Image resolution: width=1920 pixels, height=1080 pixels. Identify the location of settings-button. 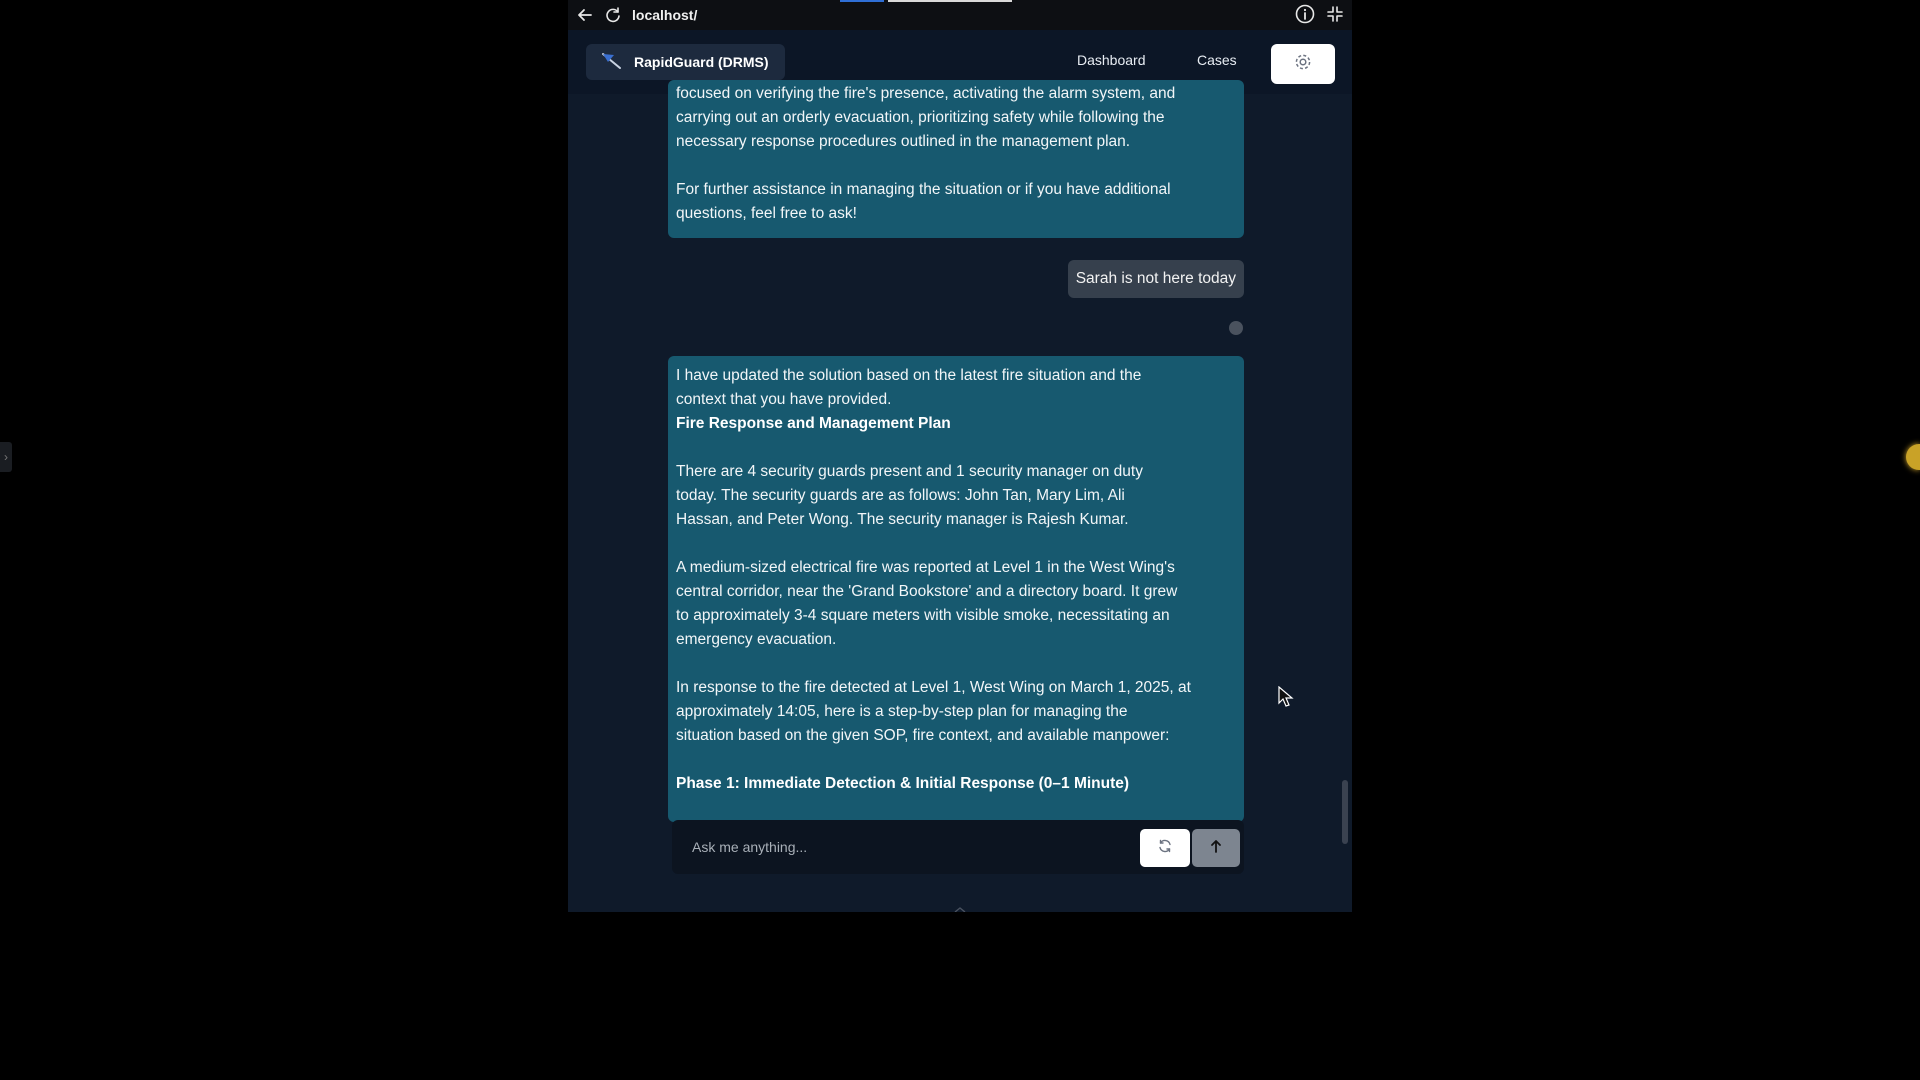
(1303, 64).